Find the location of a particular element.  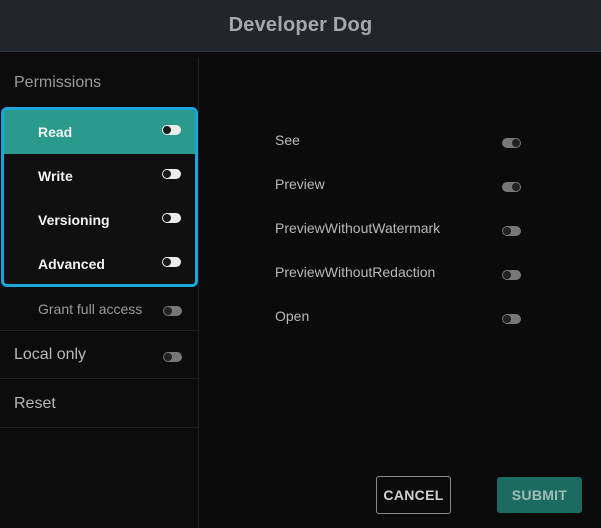

toggle-switch-grant-full-access is located at coordinates (172, 311).